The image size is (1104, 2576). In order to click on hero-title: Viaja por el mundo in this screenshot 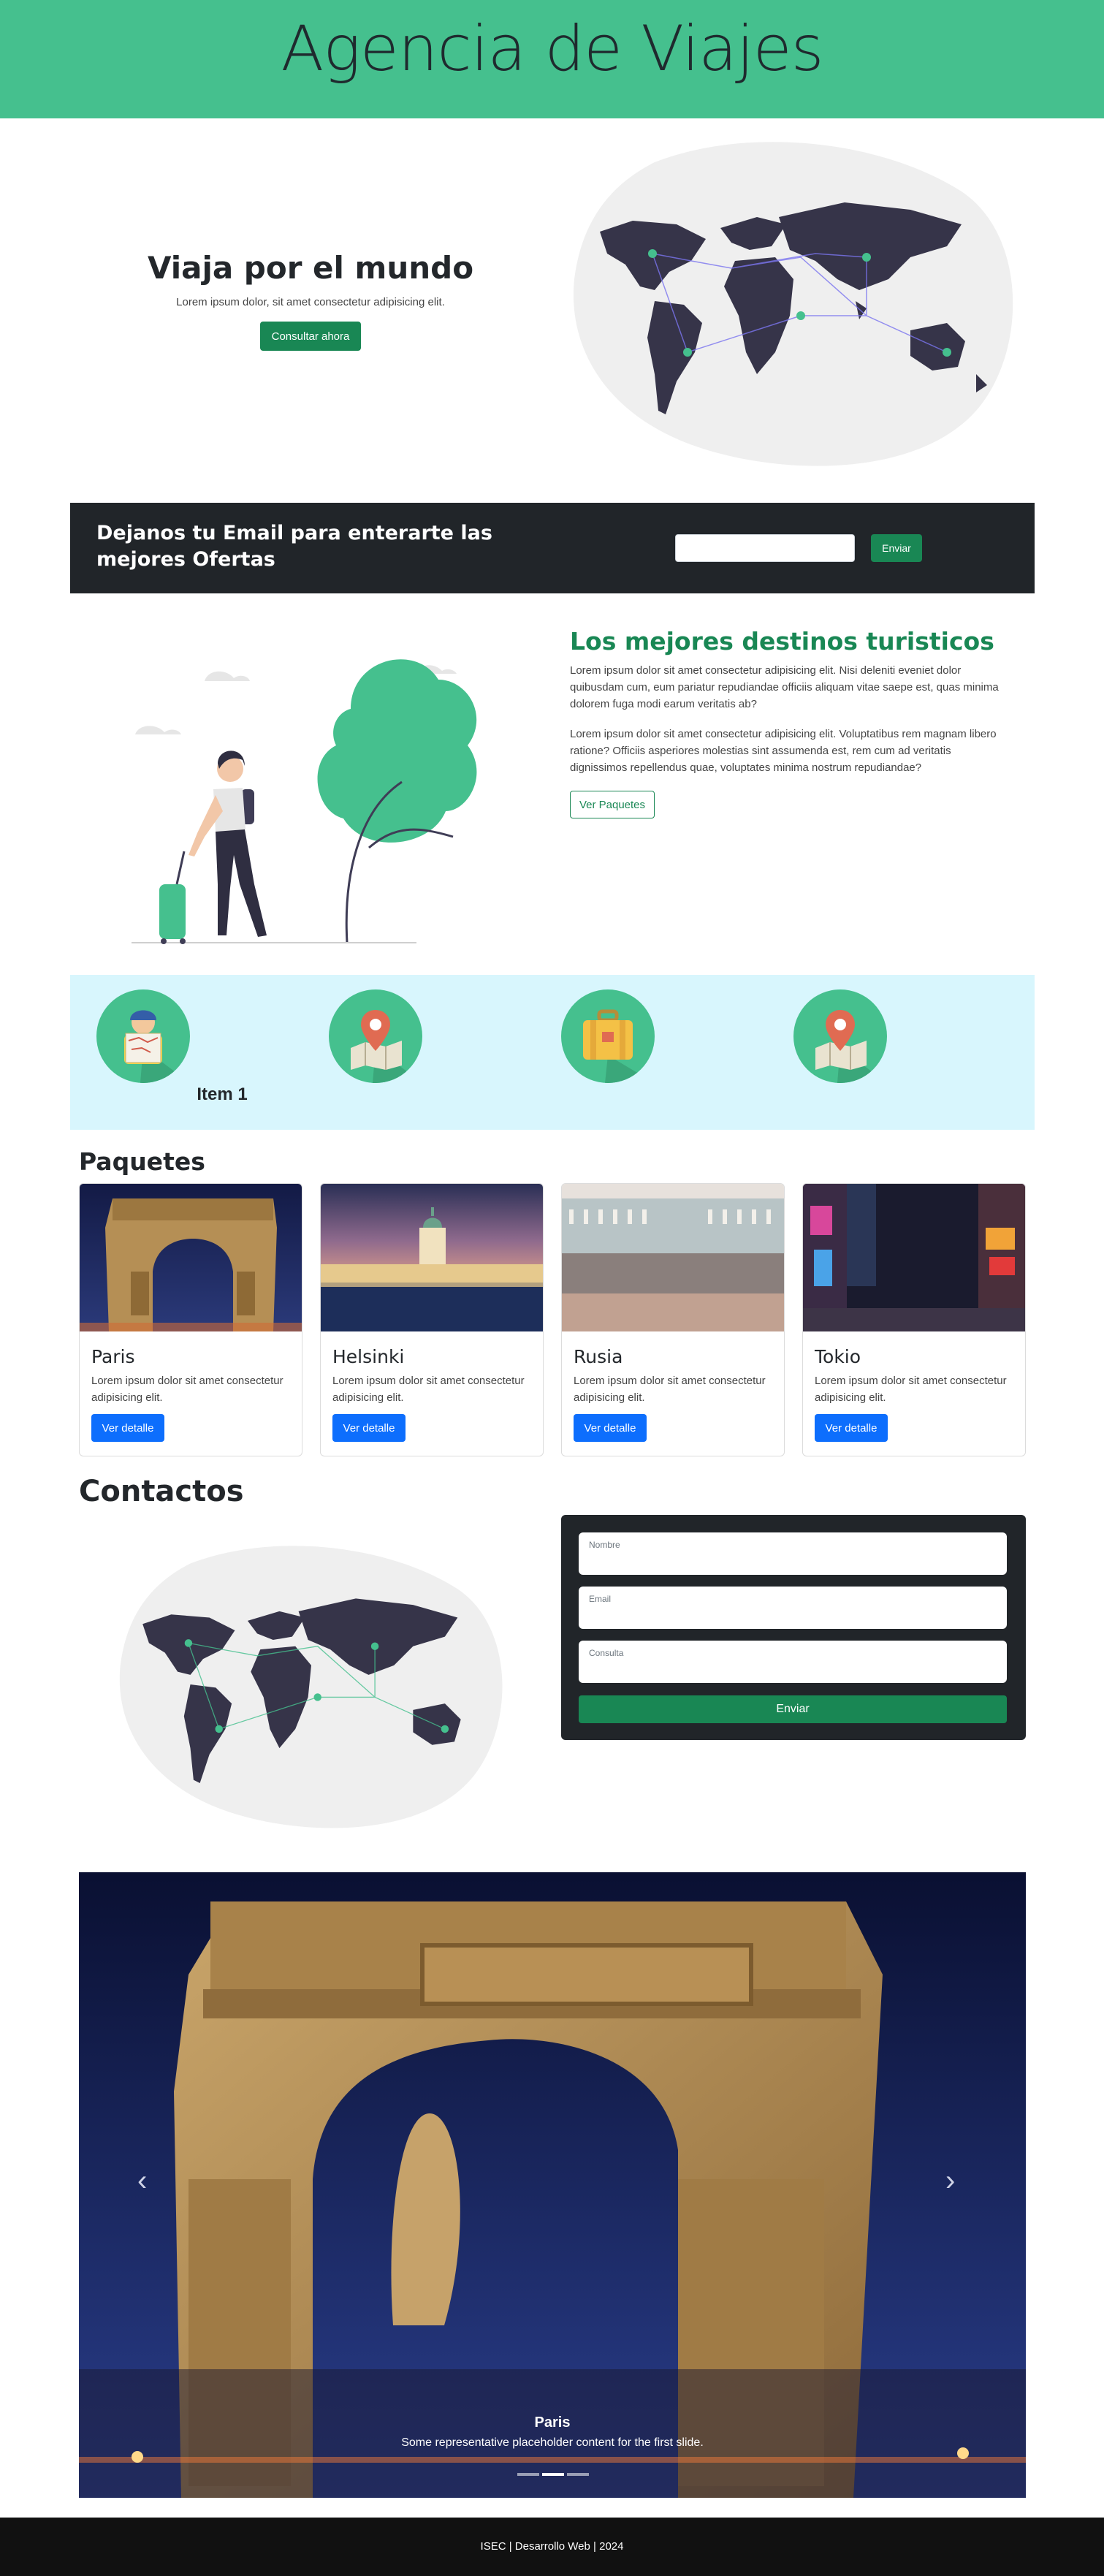, I will do `click(310, 268)`.